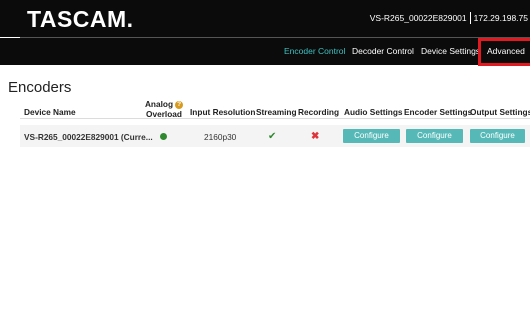 The image size is (530, 327). Describe the element at coordinates (276, 112) in the screenshot. I see `column-streaming: Streaming` at that location.